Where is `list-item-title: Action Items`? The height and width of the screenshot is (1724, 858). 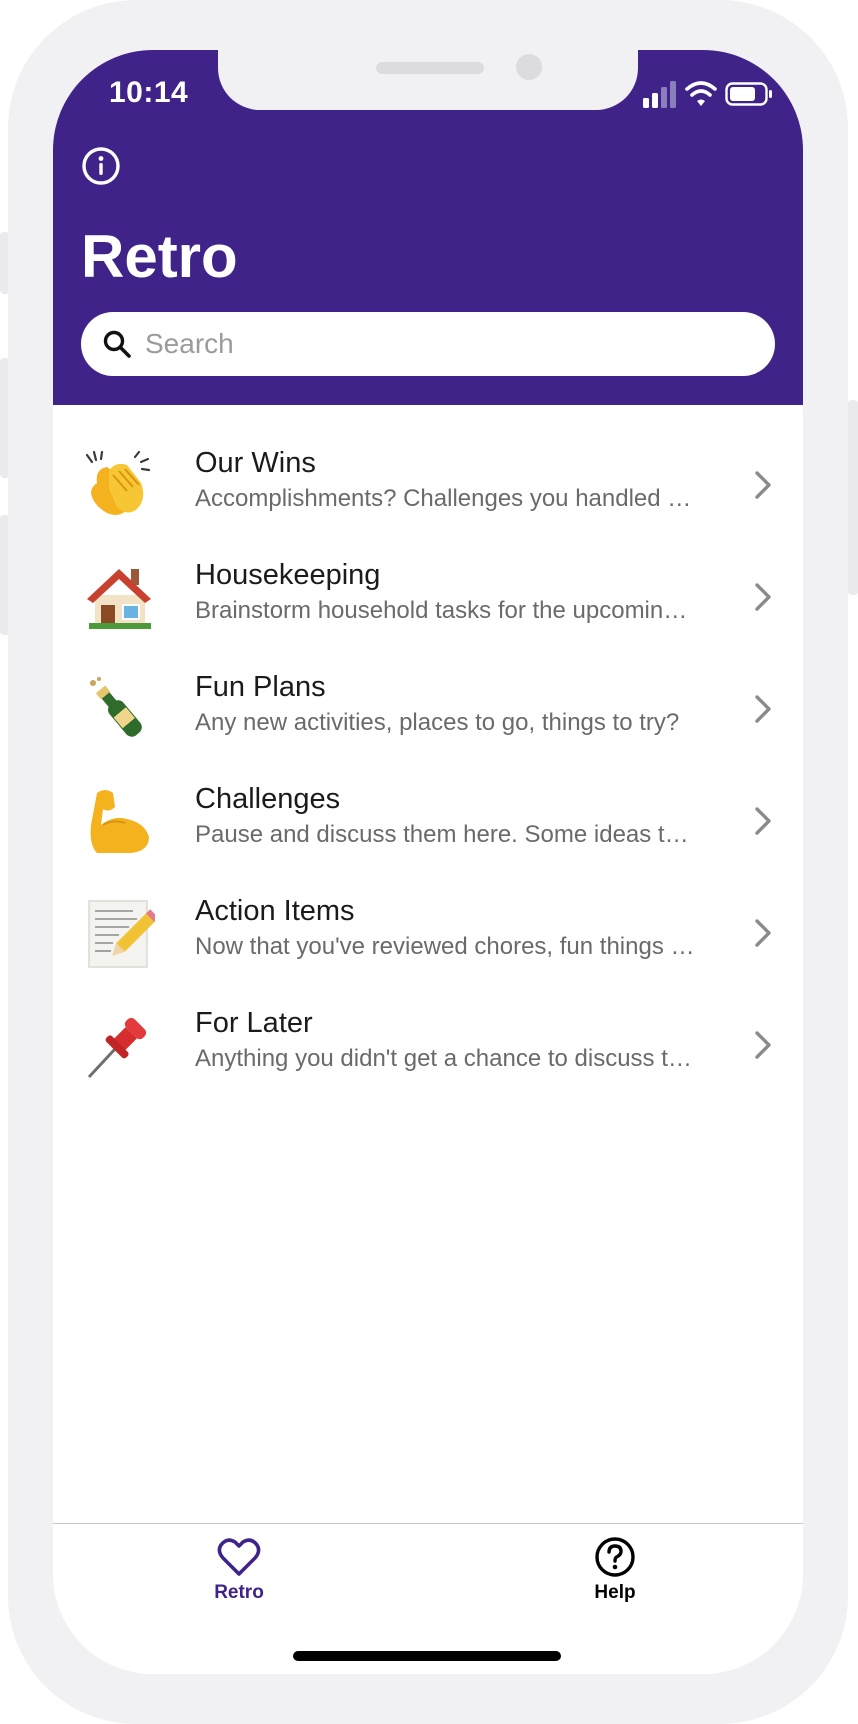
list-item-title: Action Items is located at coordinates (275, 911).